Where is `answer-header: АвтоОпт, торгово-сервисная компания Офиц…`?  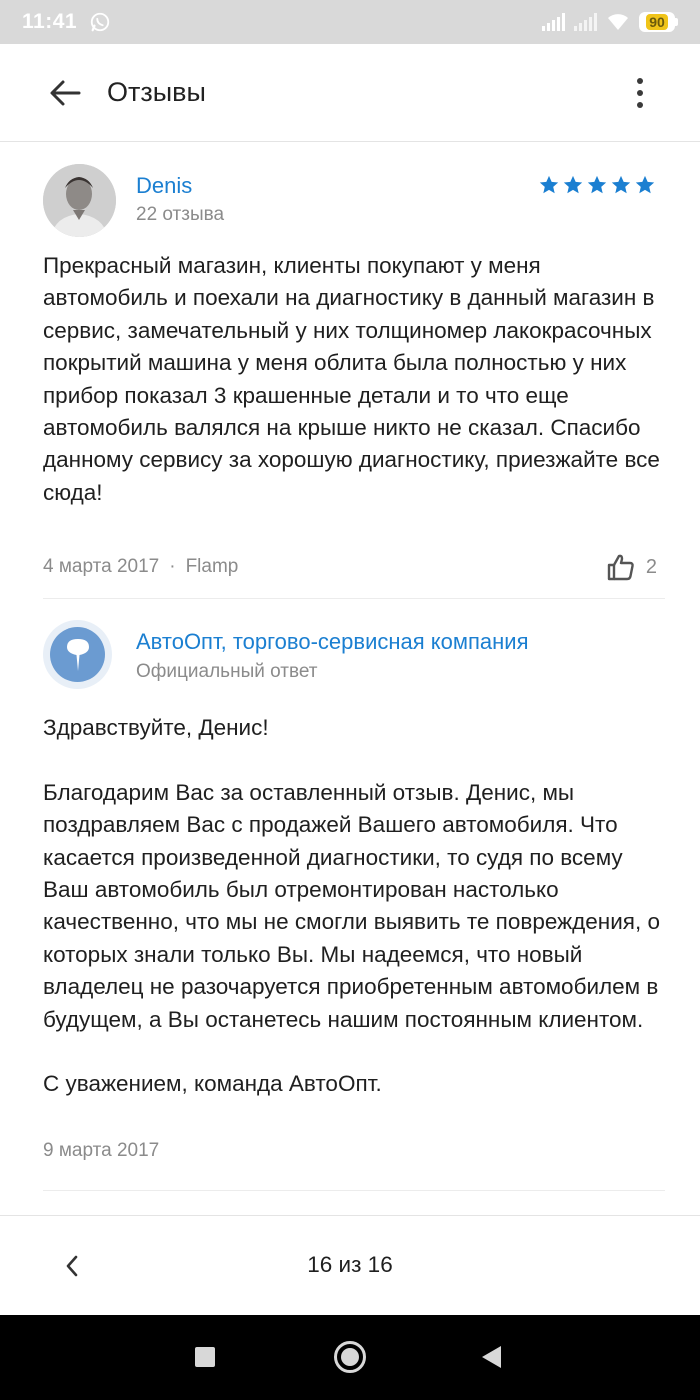
answer-header: АвтоОпт, торгово-сервисная компания Офиц… is located at coordinates (350, 655).